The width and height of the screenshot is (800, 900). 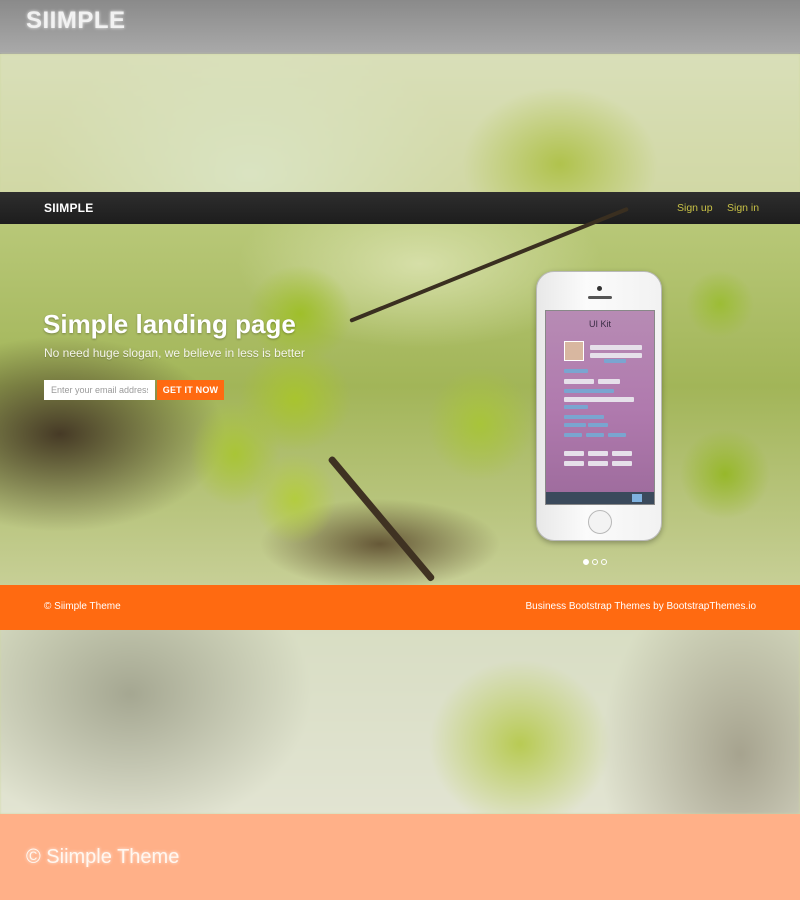 I want to click on get-it-now-button: GET IT NOW, so click(x=190, y=390).